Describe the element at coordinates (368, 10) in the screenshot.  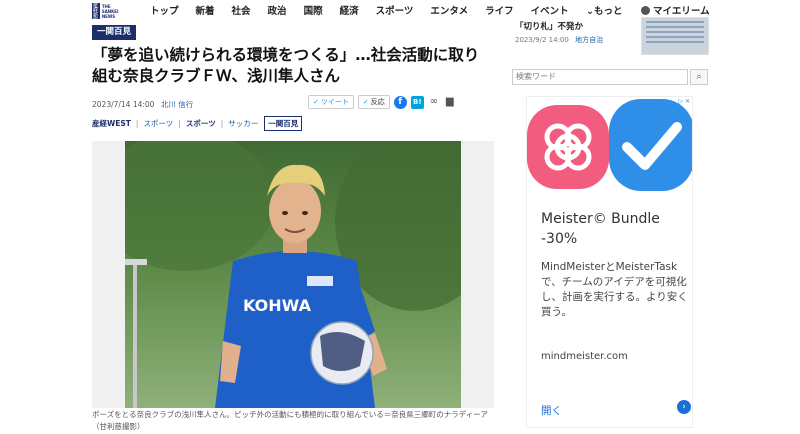
I see `nav-items: トップ 新着 社会 政治 国際 経済 スポーツ エンタメ ライフ イベント` at that location.